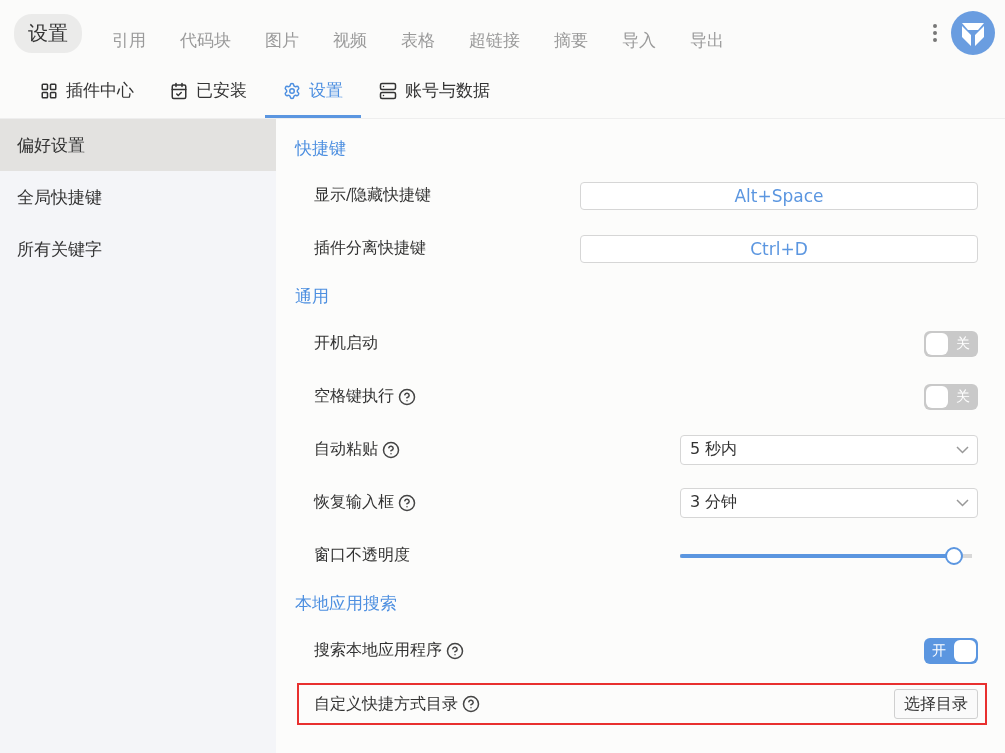  Describe the element at coordinates (362, 555) in the screenshot. I see `setting-label: 窗口不透明度` at that location.